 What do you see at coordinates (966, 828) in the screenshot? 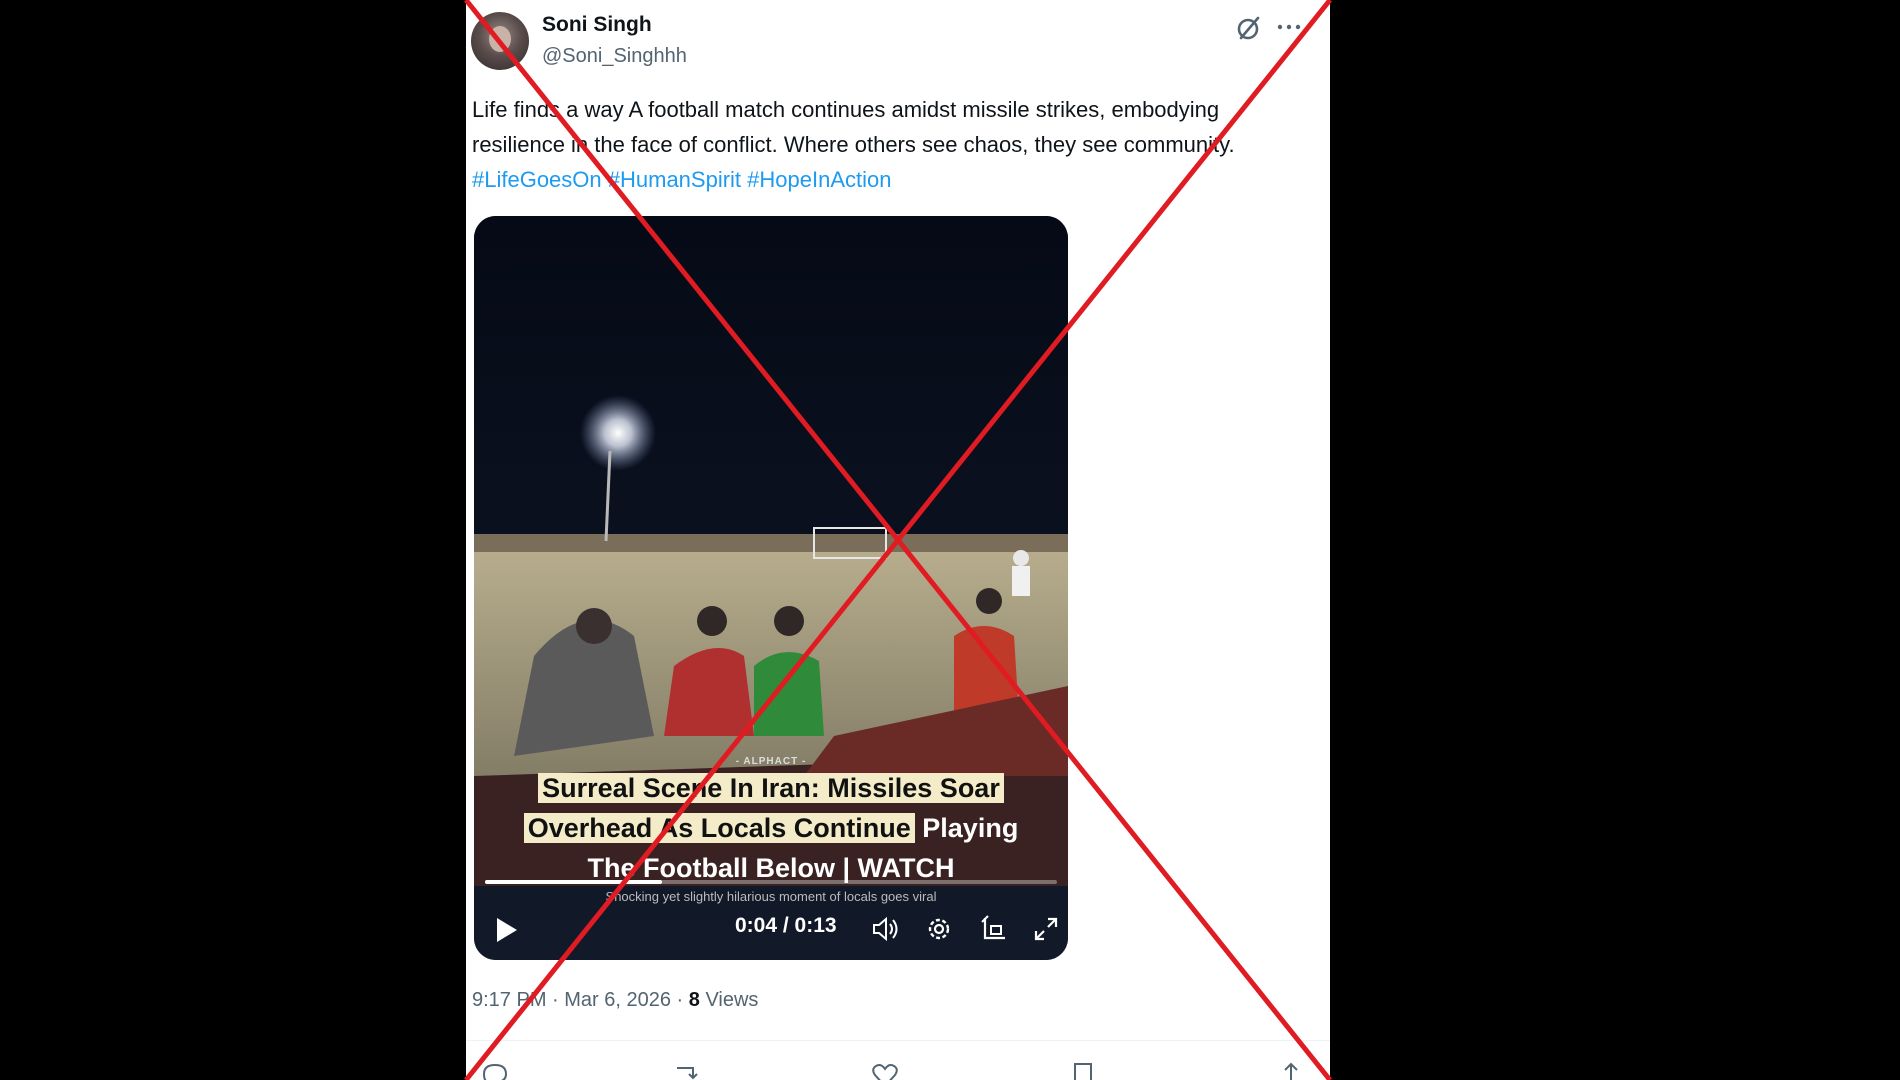
I see `caption-line-2-rest: Playing` at bounding box center [966, 828].